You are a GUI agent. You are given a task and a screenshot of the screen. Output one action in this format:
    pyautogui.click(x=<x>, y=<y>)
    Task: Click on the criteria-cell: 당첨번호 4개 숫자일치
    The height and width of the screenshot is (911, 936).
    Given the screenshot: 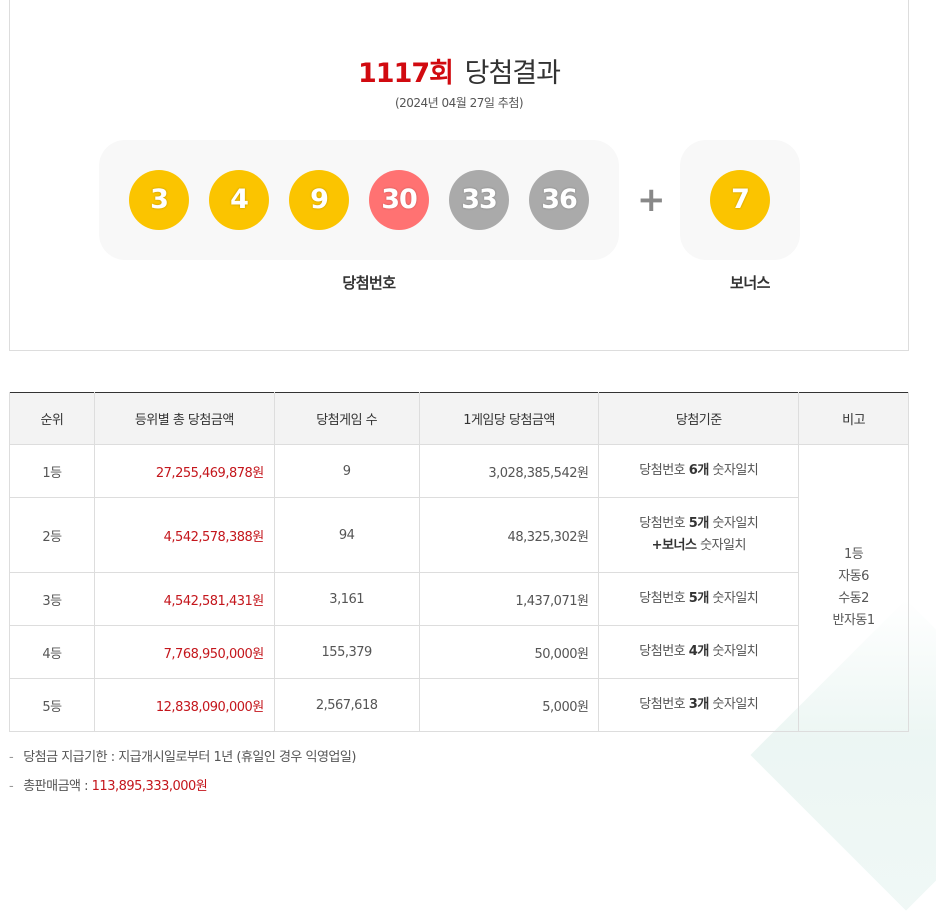 What is the action you would take?
    pyautogui.click(x=699, y=652)
    